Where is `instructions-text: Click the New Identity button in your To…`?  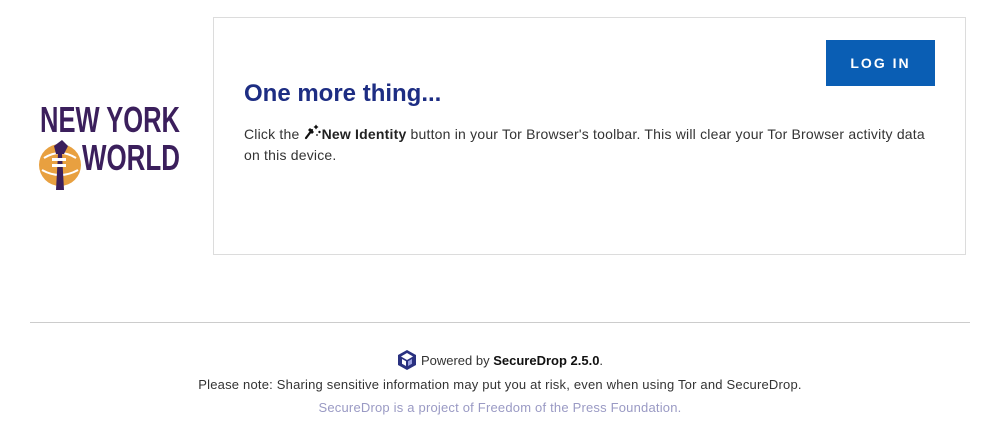 instructions-text: Click the New Identity button in your To… is located at coordinates (589, 145).